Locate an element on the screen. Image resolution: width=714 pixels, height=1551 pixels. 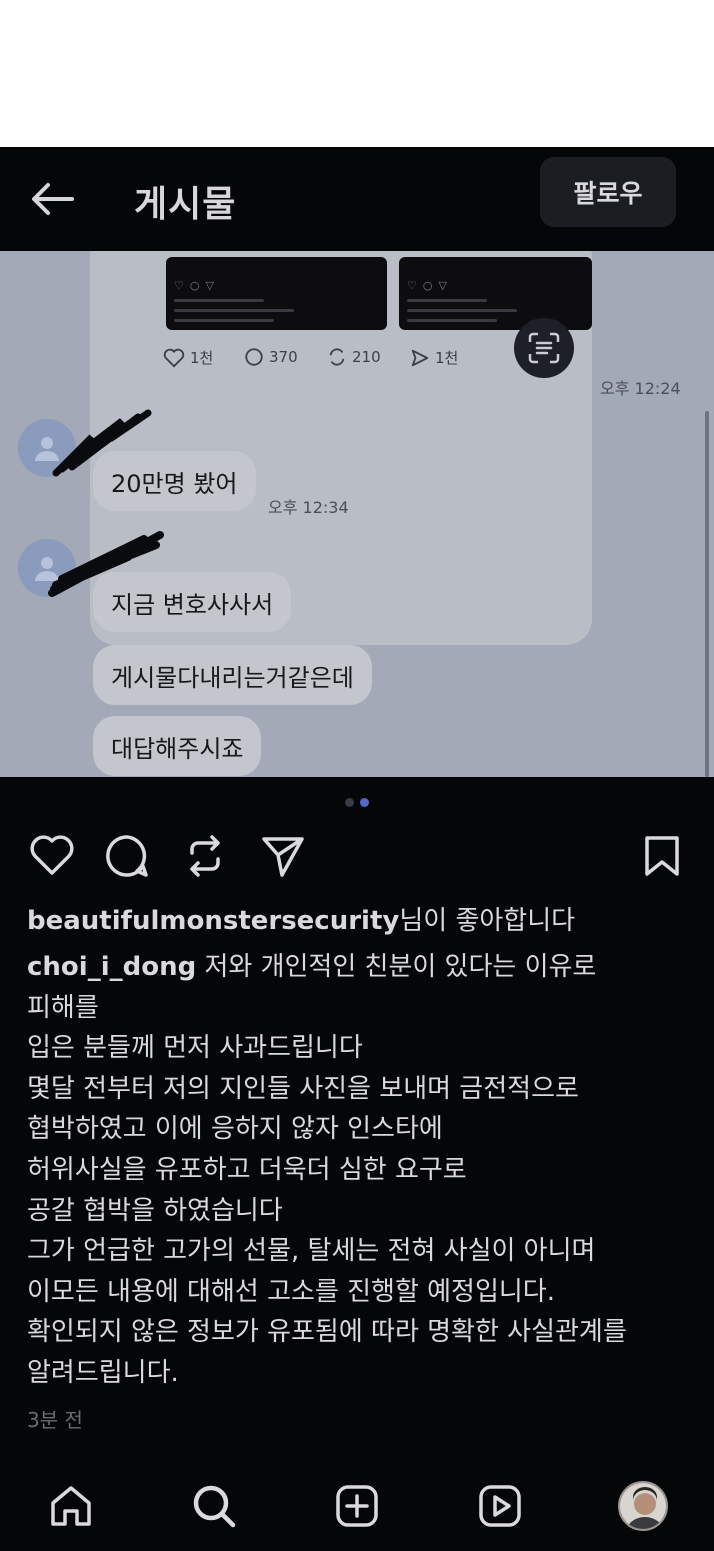
status-area is located at coordinates (357, 73).